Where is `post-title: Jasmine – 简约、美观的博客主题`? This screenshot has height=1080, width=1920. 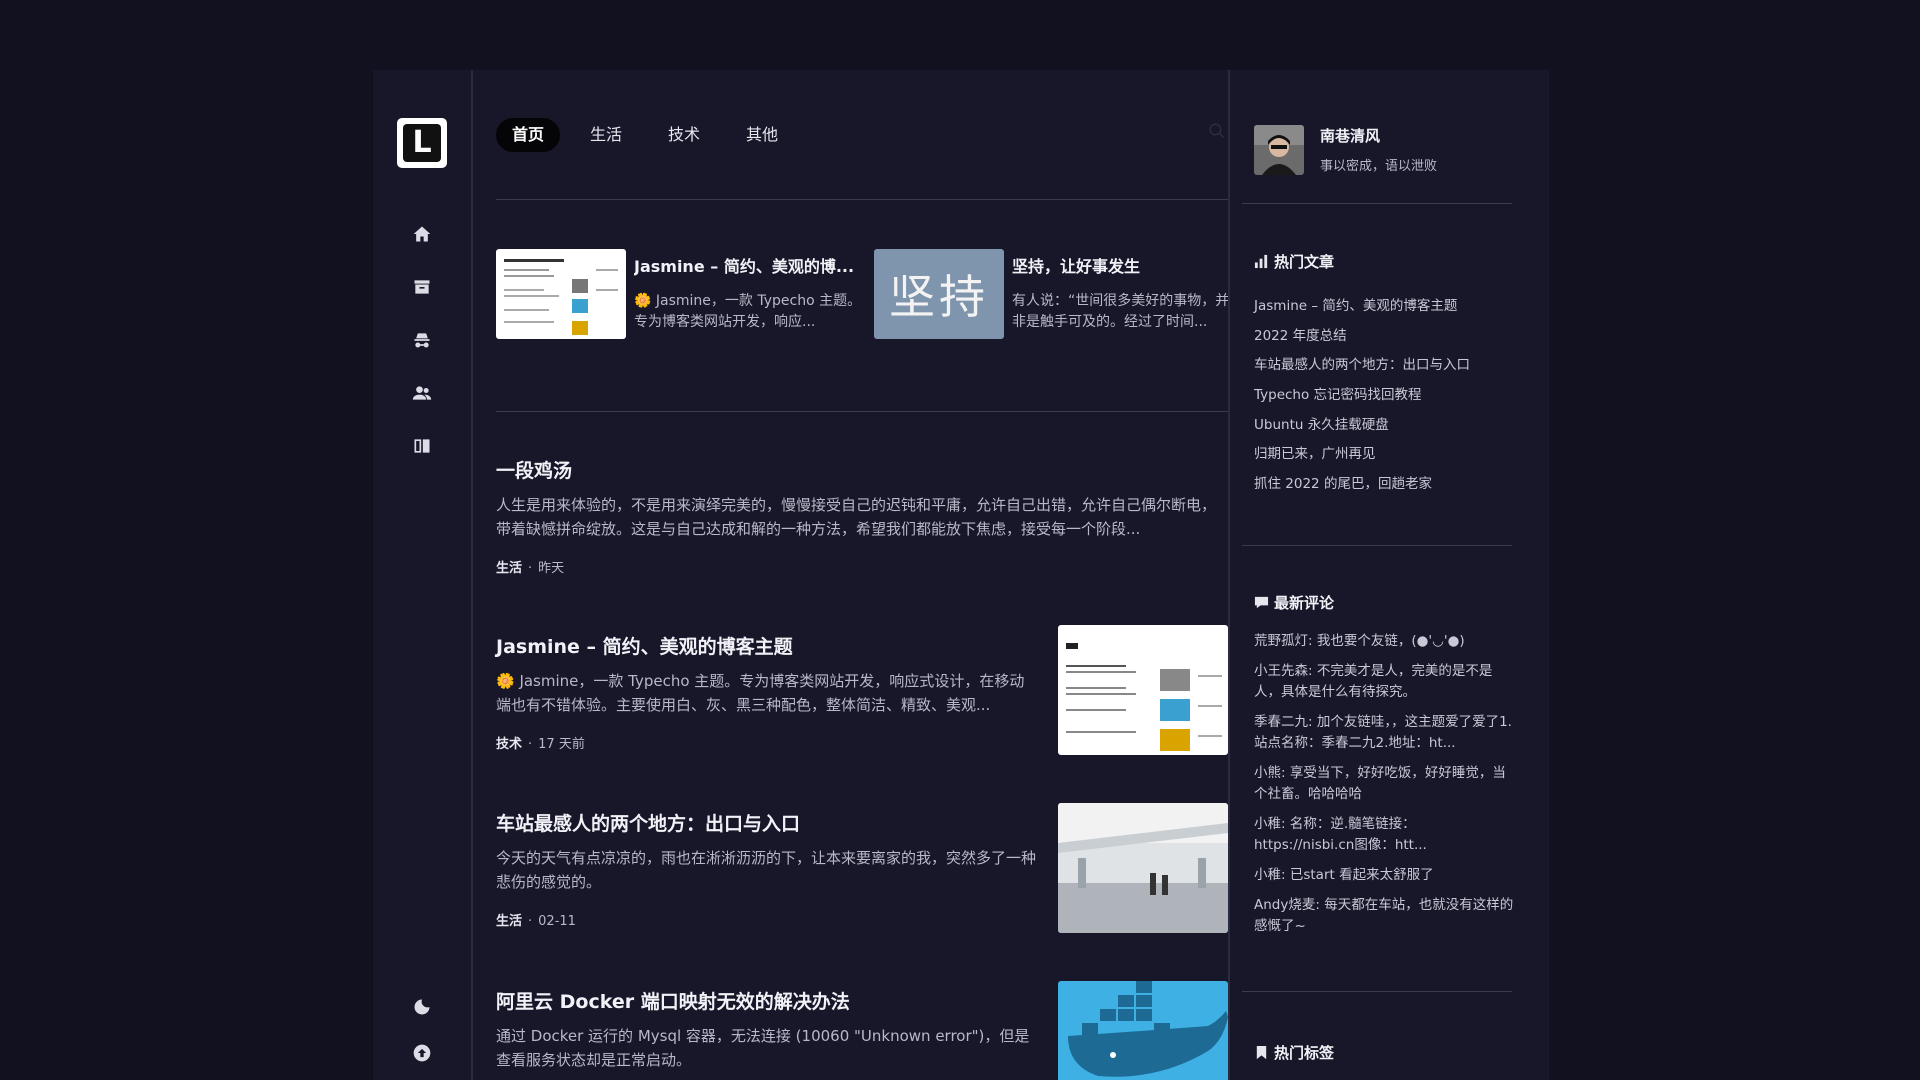 post-title: Jasmine – 简约、美观的博客主题 is located at coordinates (766, 647).